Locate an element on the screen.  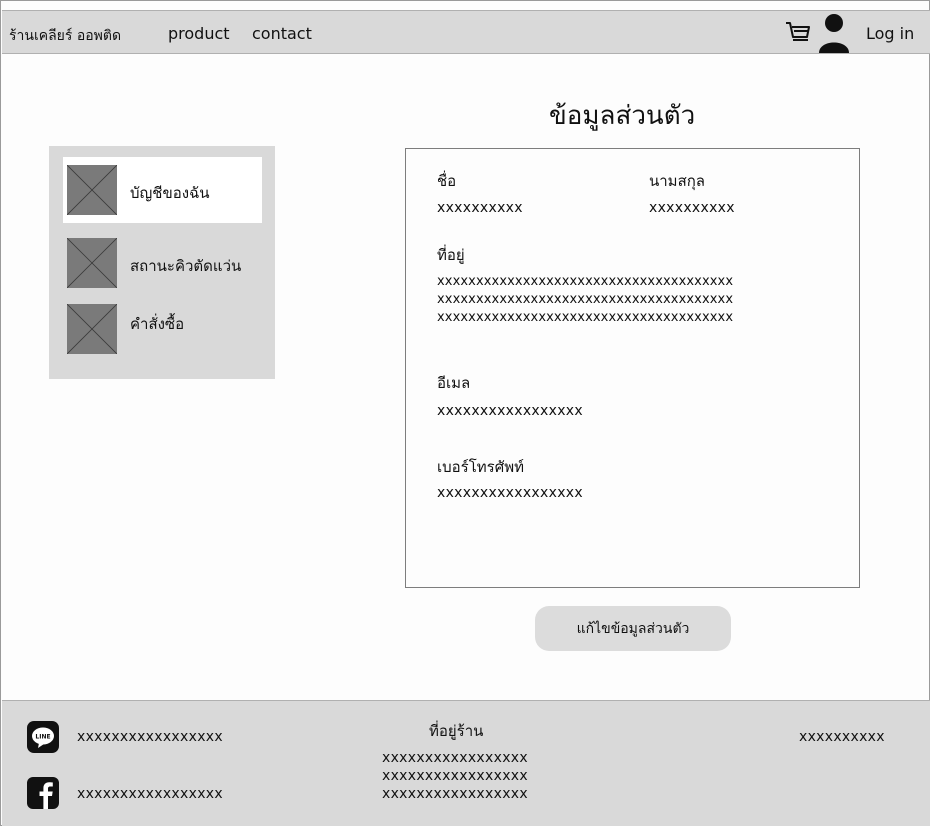
svg-text: LINE is located at coordinates (42, 737).